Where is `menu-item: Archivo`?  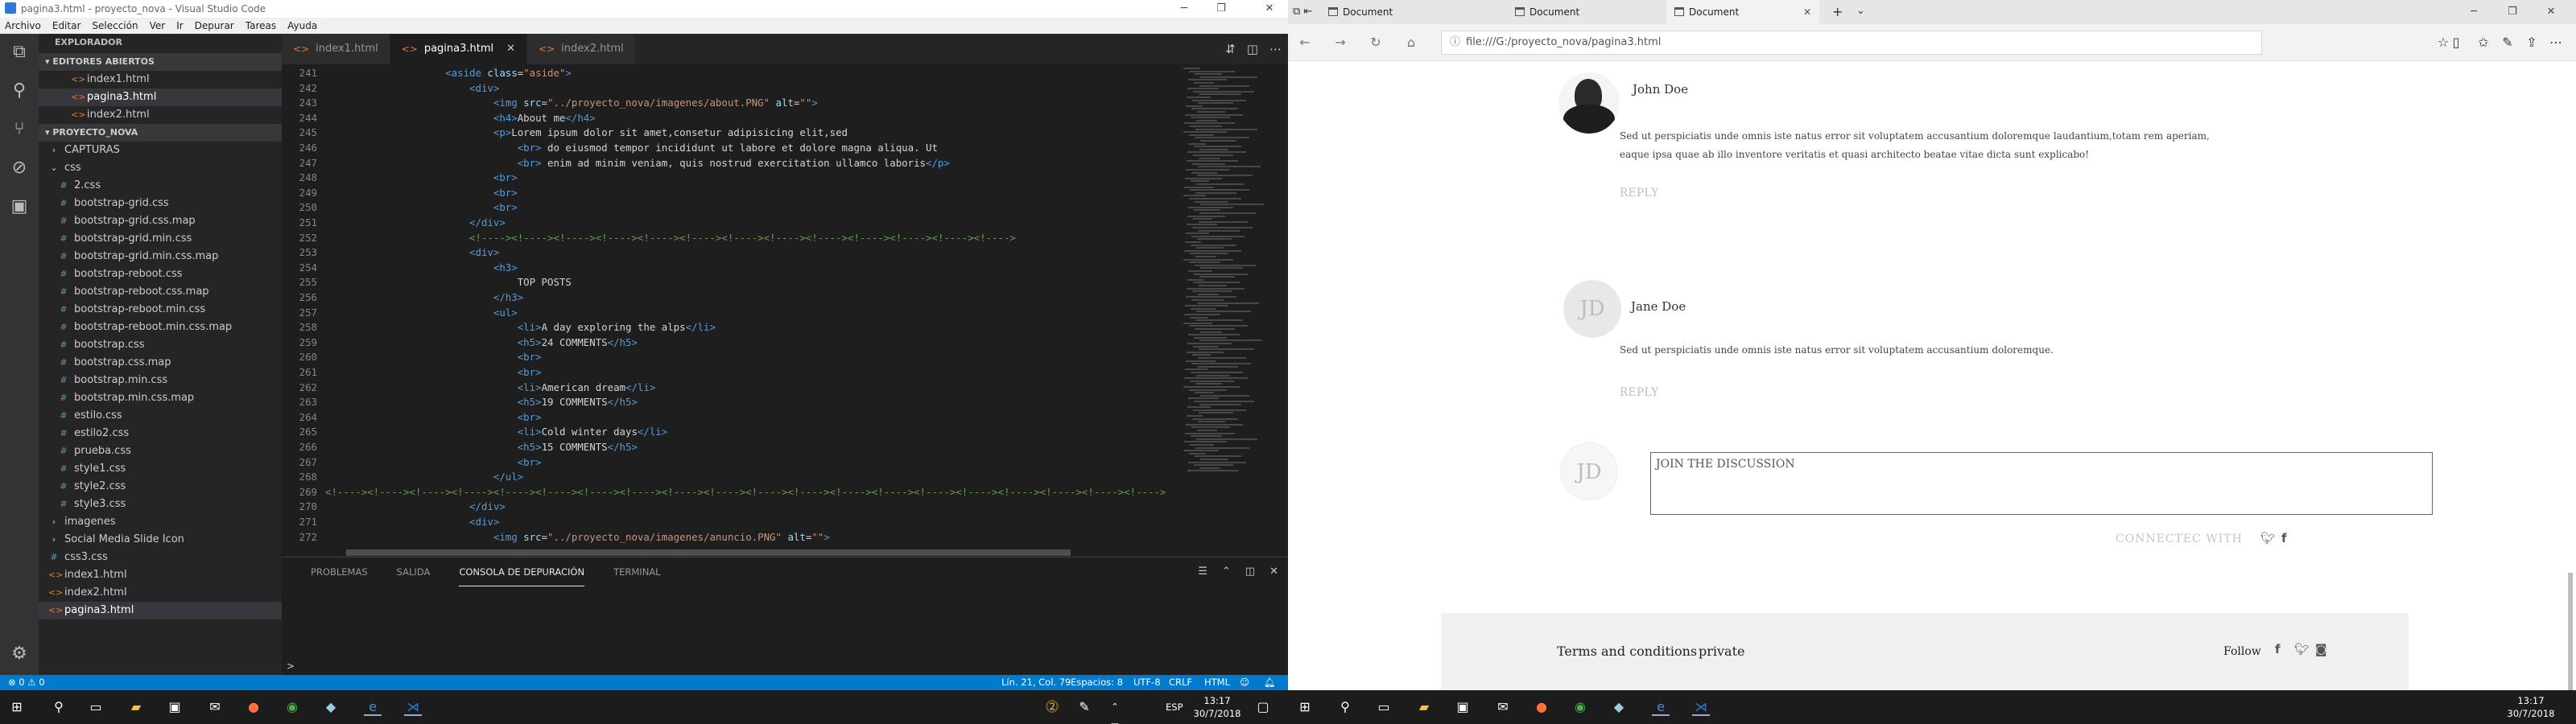 menu-item: Archivo is located at coordinates (23, 26).